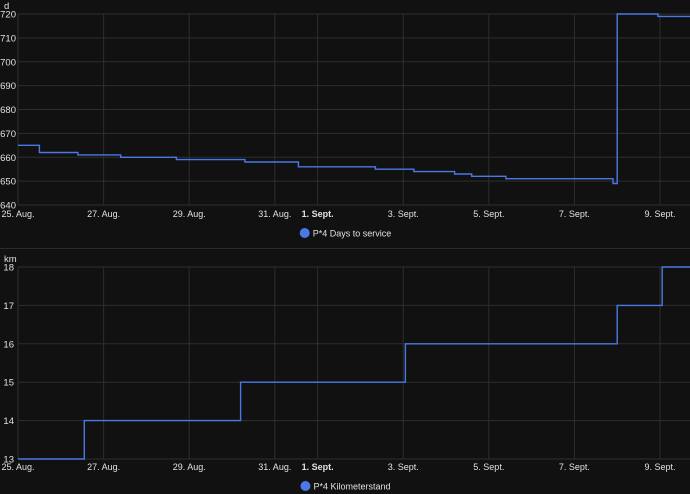 This screenshot has height=494, width=690. Describe the element at coordinates (8, 38) in the screenshot. I see `y-tick-label: 710` at that location.